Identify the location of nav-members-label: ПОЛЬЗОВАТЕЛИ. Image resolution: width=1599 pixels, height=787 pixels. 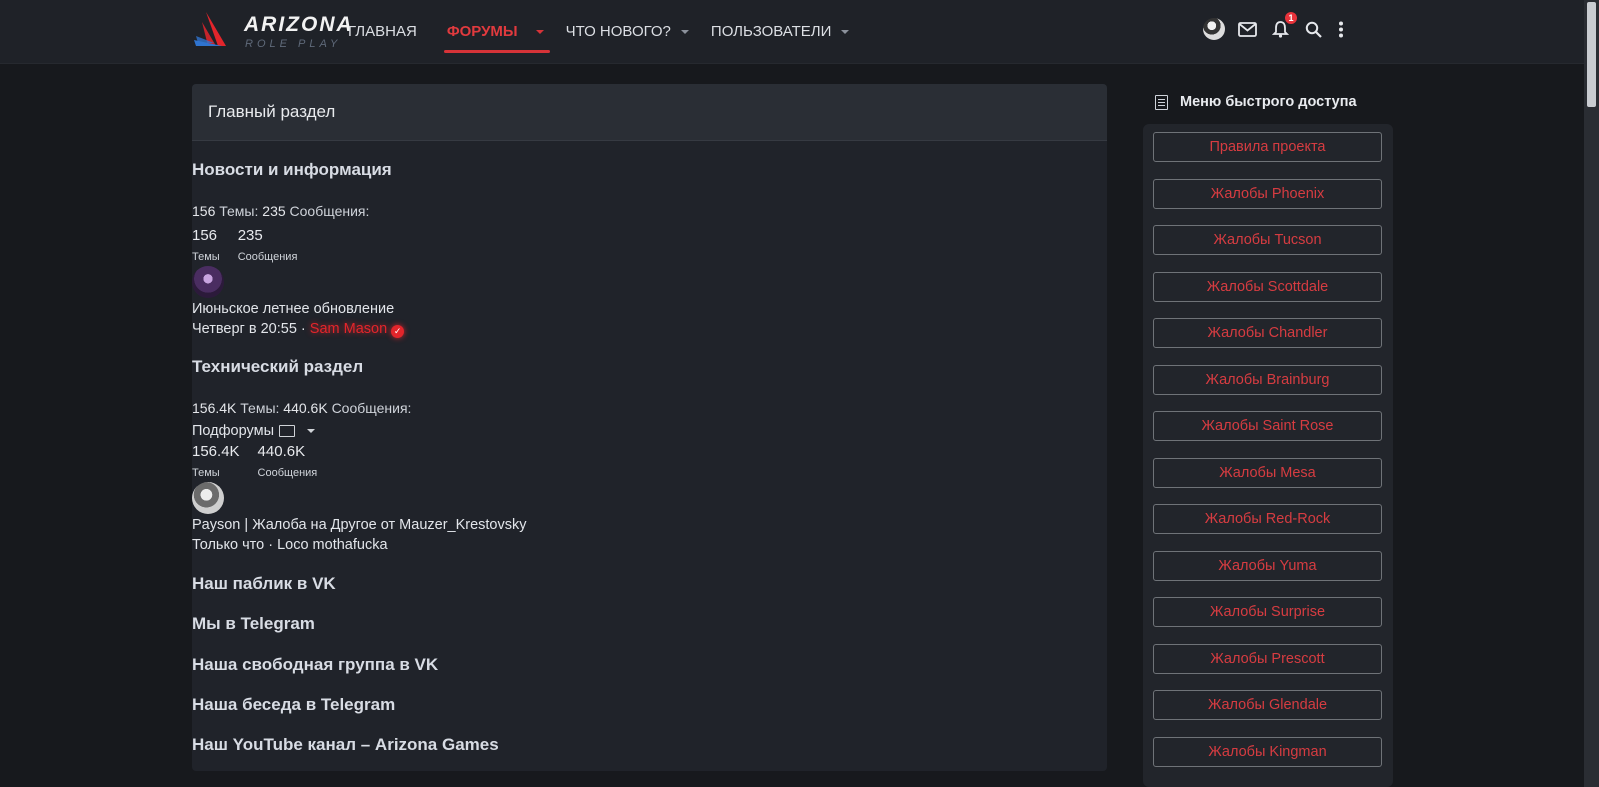
(771, 31).